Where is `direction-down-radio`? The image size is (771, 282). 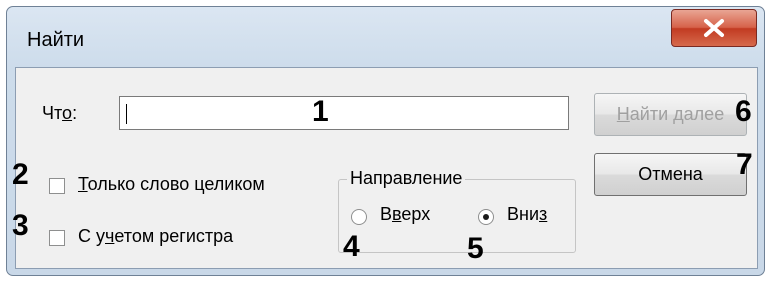 direction-down-radio is located at coordinates (486, 217).